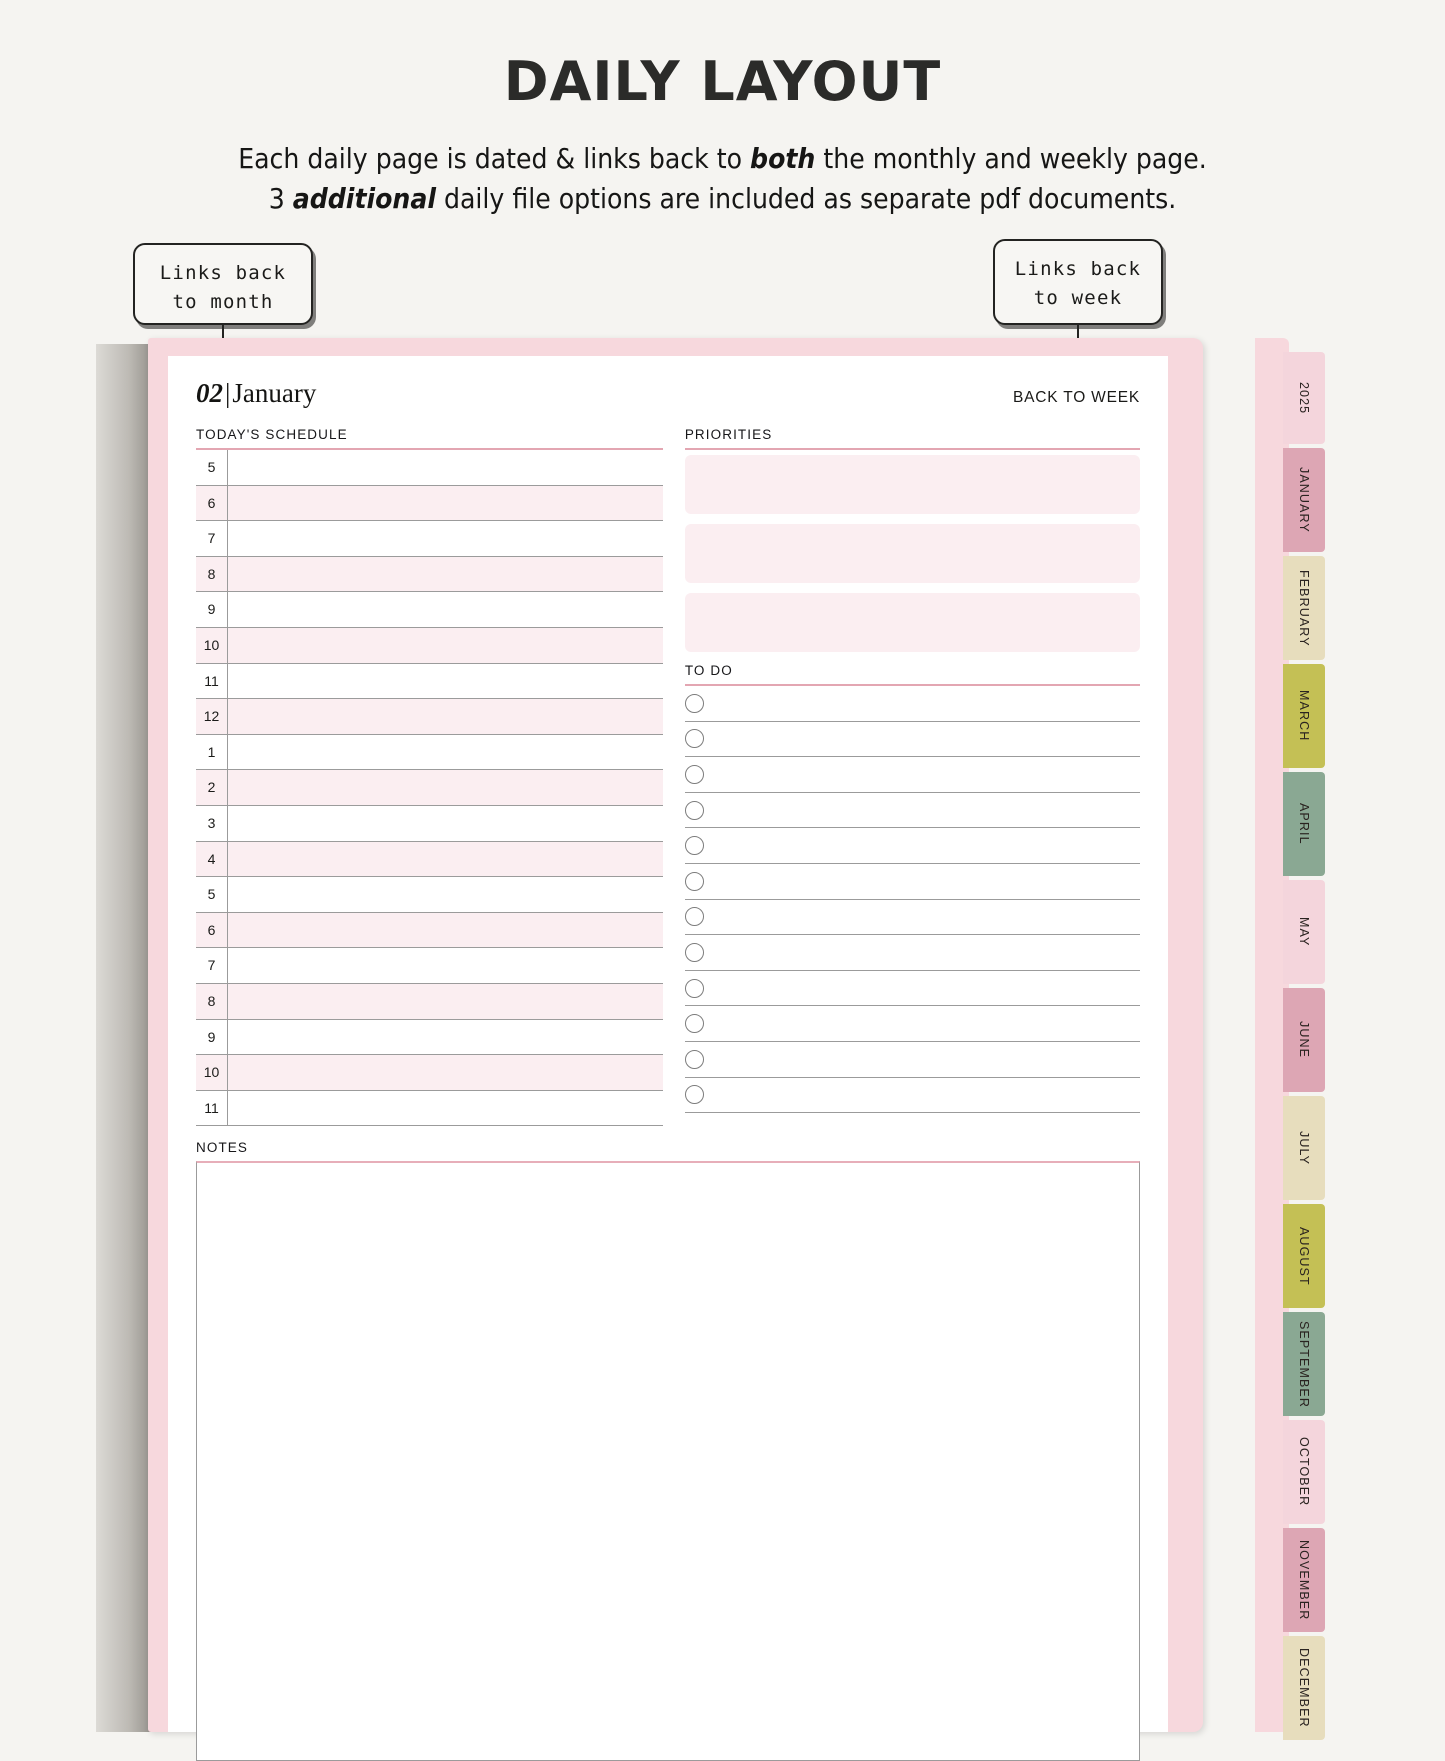 The width and height of the screenshot is (1445, 1761). I want to click on schedule-hour-label: 8, so click(212, 574).